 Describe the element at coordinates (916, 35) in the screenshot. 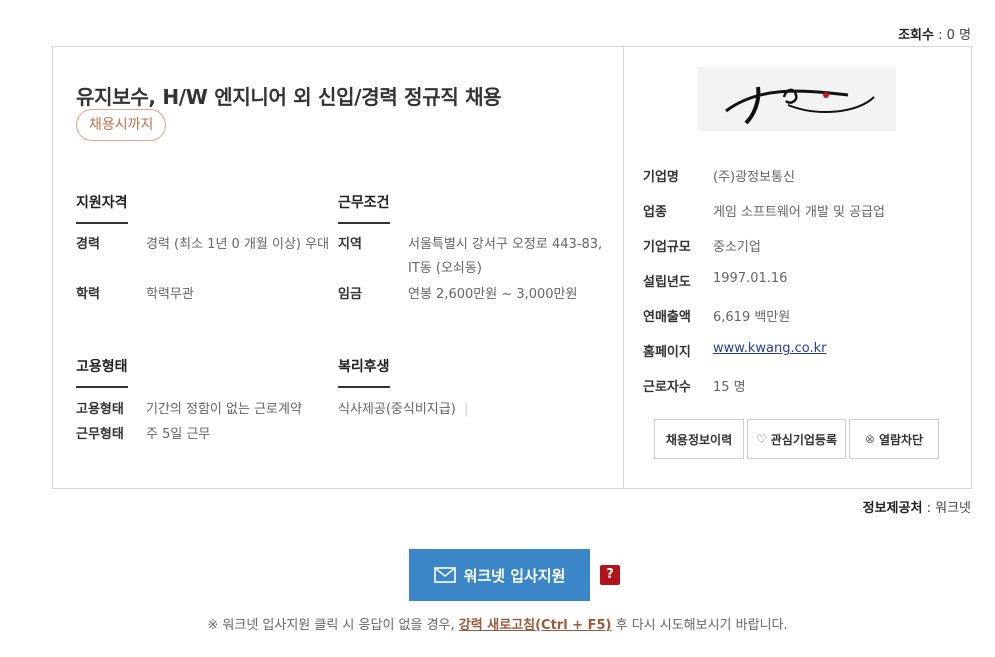

I see `view-count-label: 조회수` at that location.